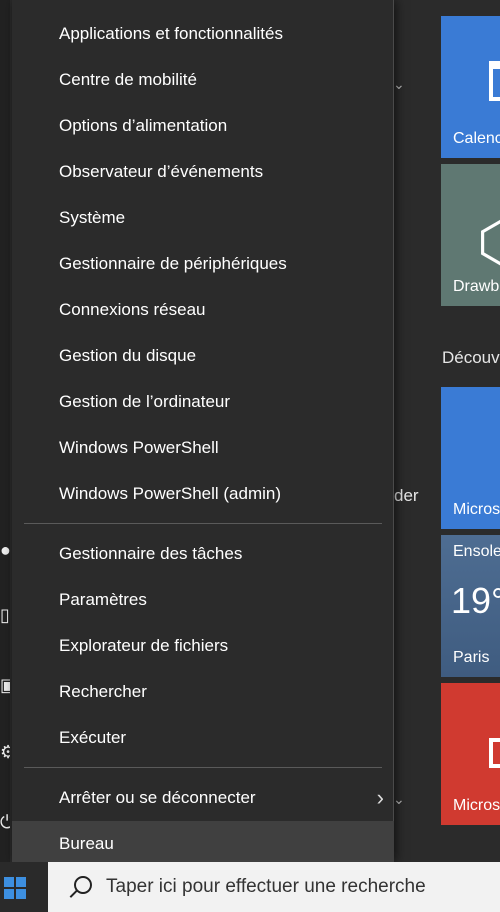 This screenshot has height=912, width=500. What do you see at coordinates (471, 357) in the screenshot?
I see `tiles-section-title: Découve` at bounding box center [471, 357].